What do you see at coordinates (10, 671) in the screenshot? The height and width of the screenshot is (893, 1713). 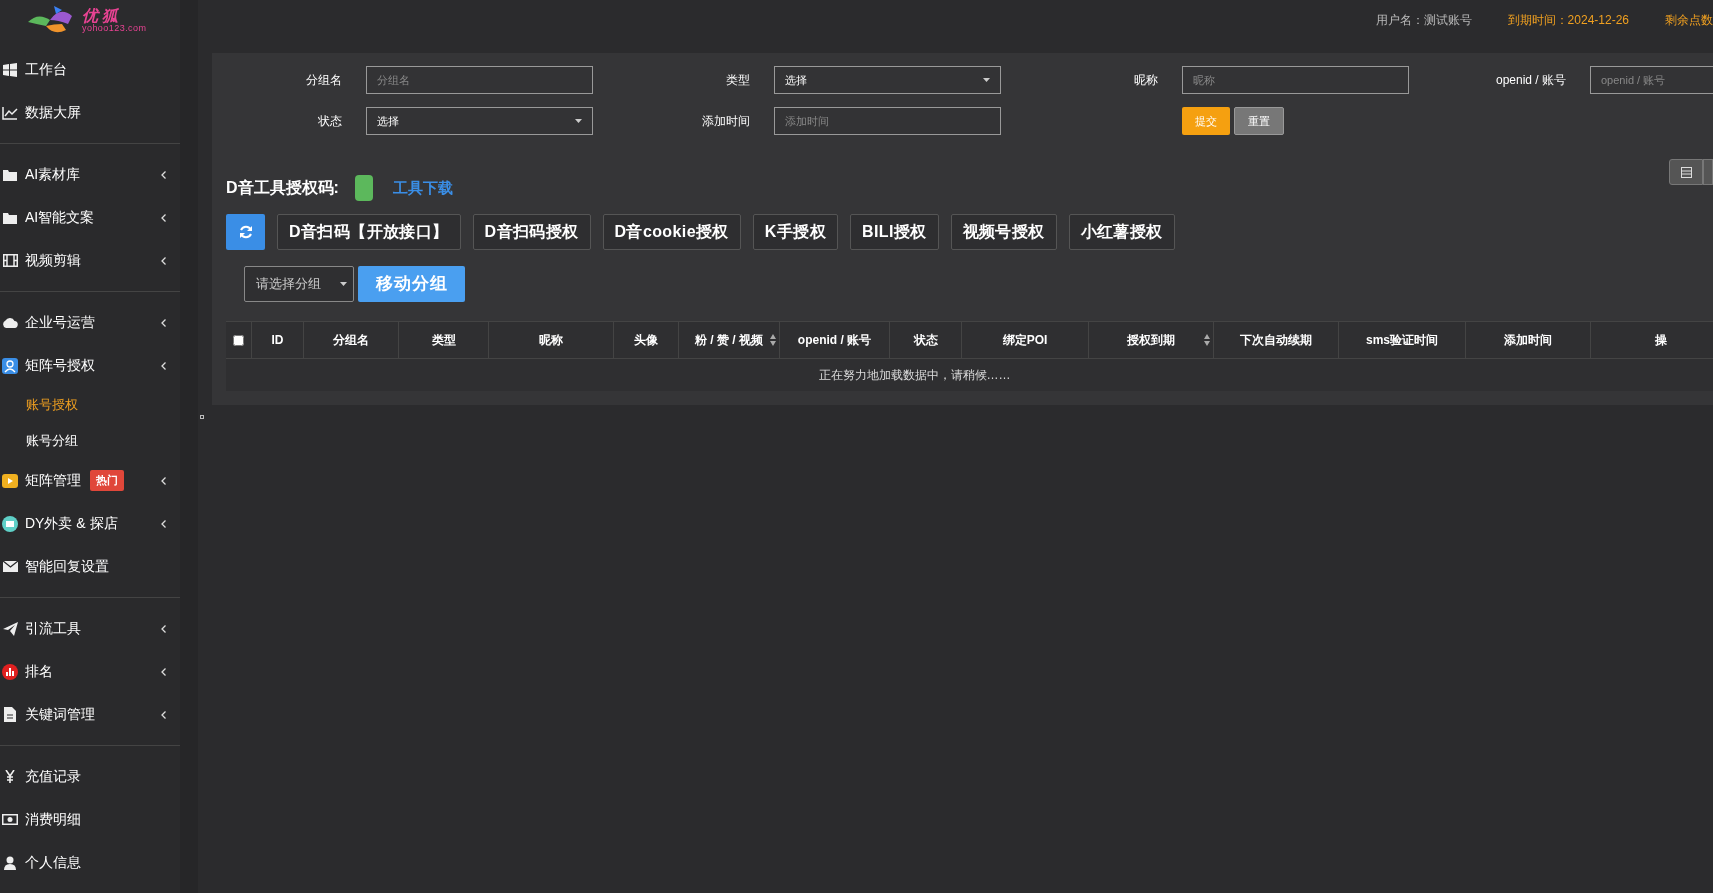 I see `bar-chart-icon` at bounding box center [10, 671].